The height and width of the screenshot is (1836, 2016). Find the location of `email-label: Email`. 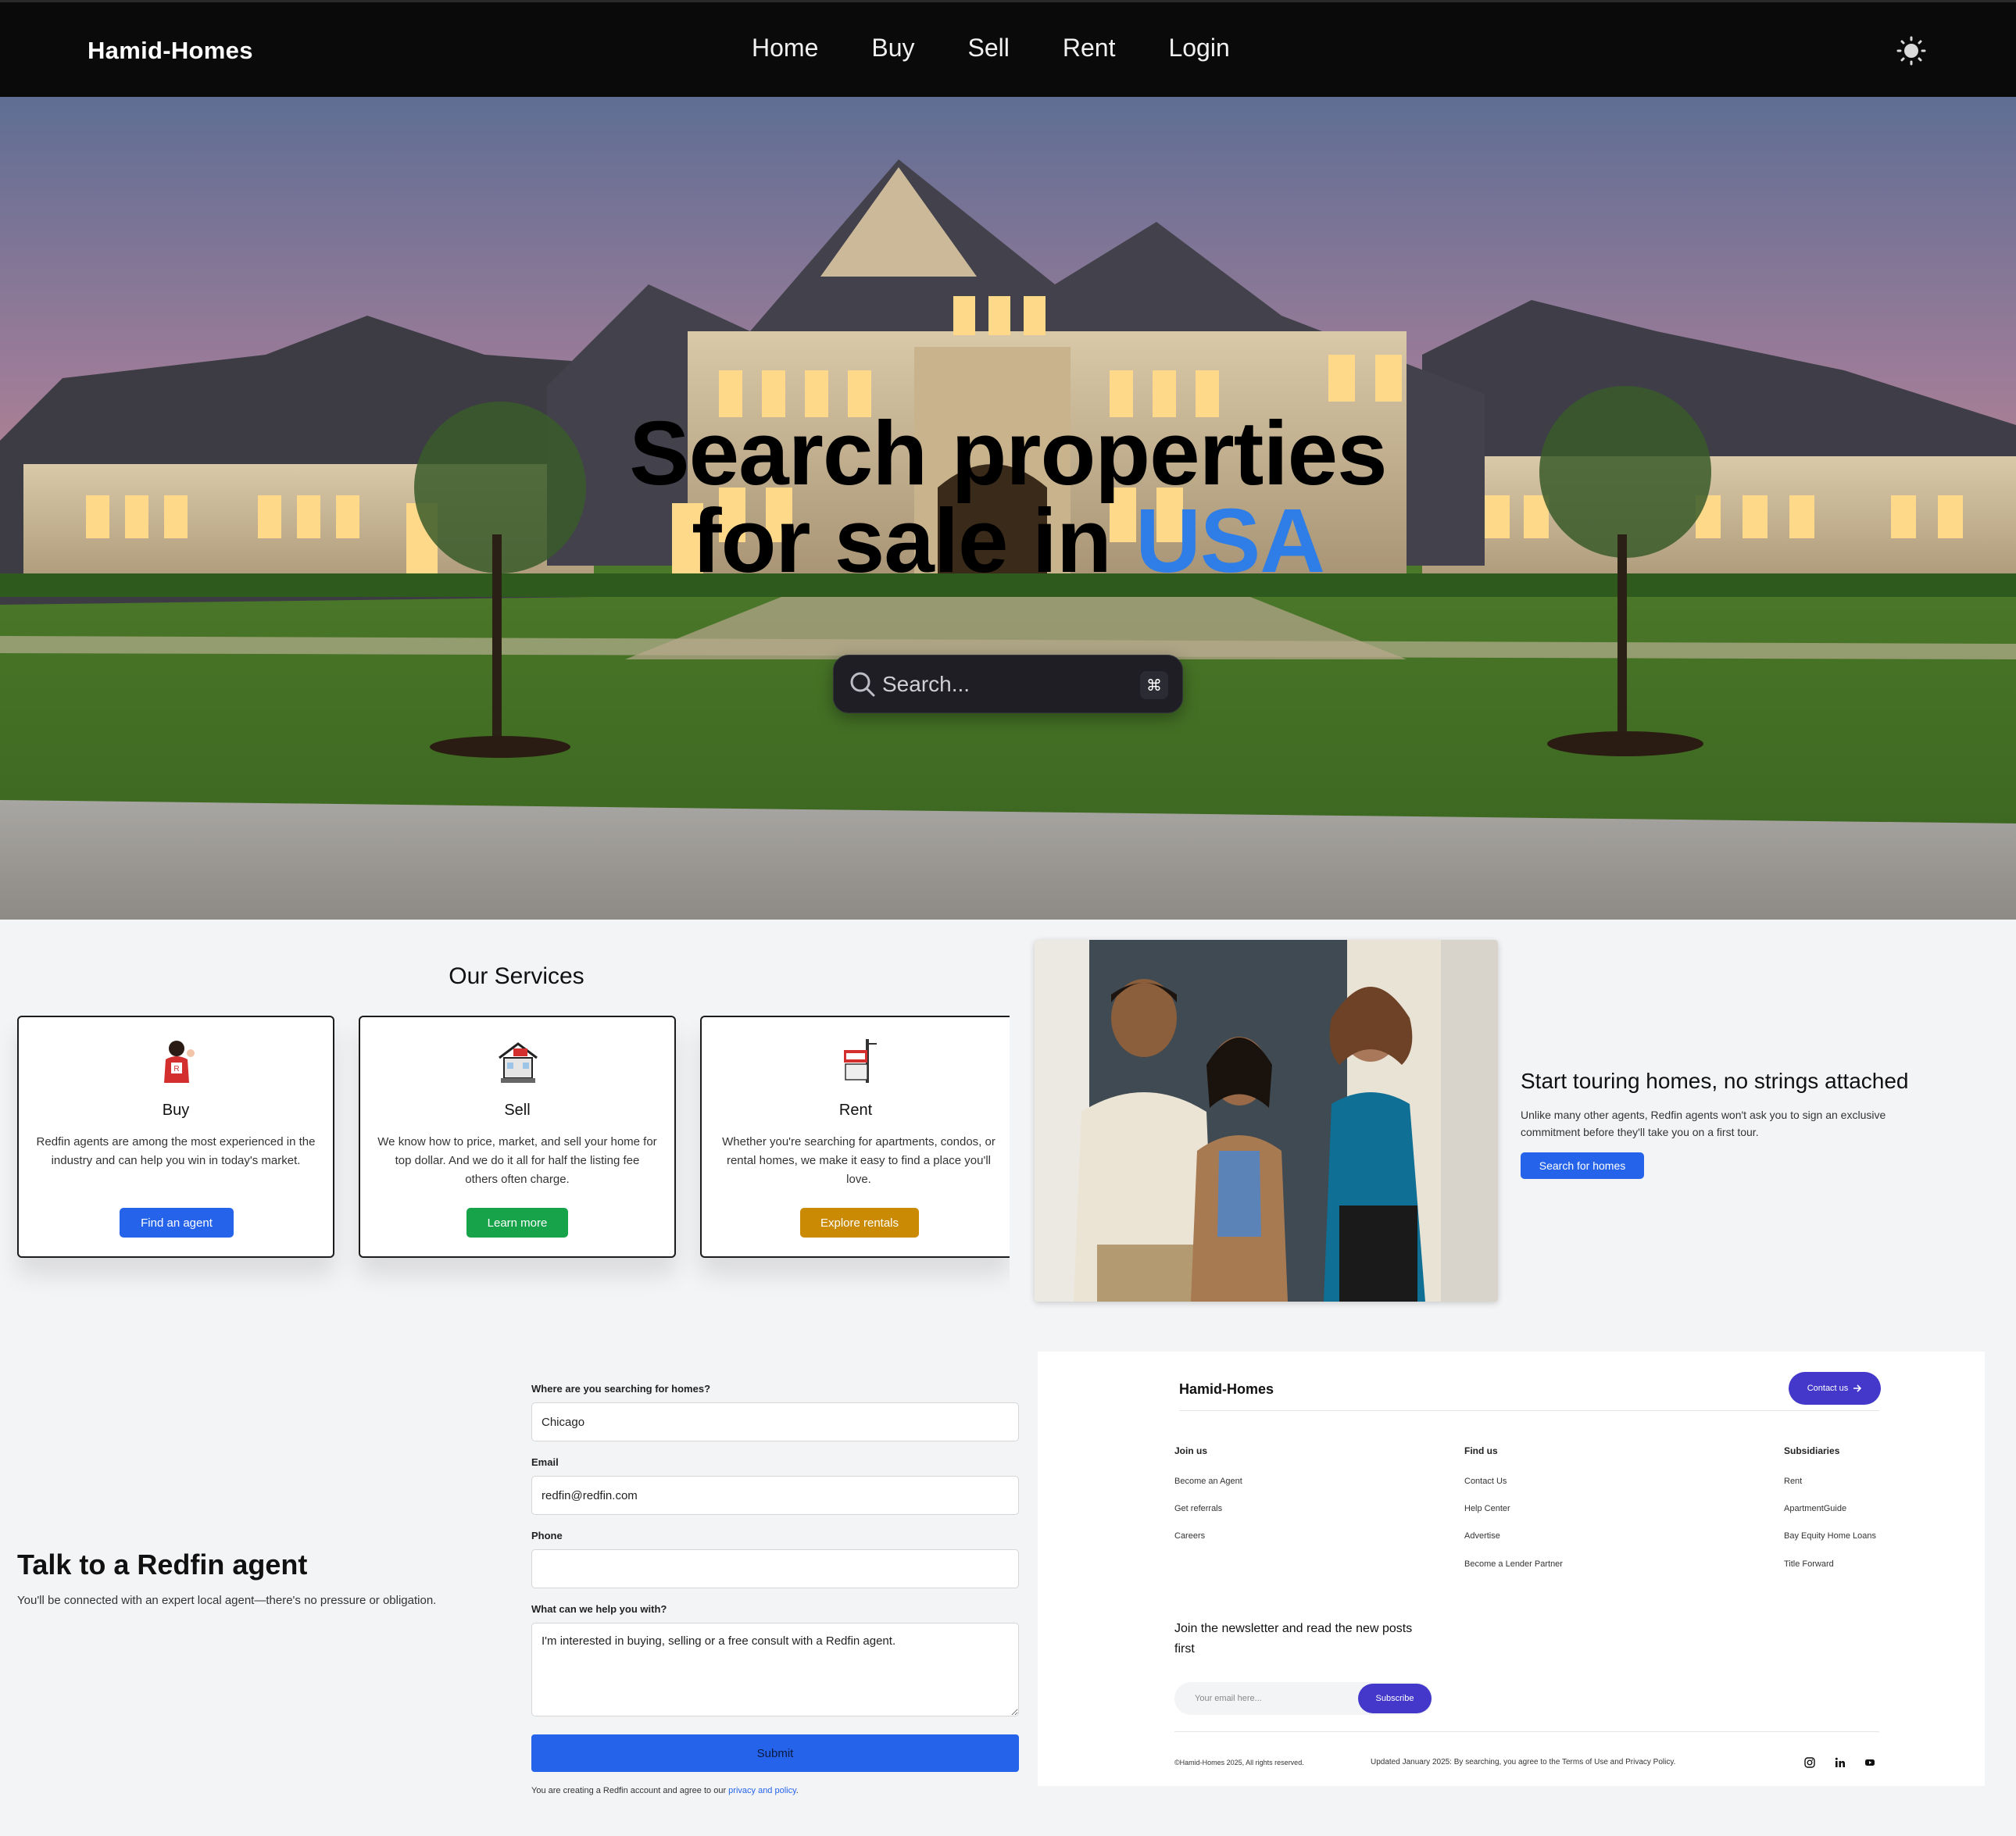

email-label: Email is located at coordinates (545, 1462).